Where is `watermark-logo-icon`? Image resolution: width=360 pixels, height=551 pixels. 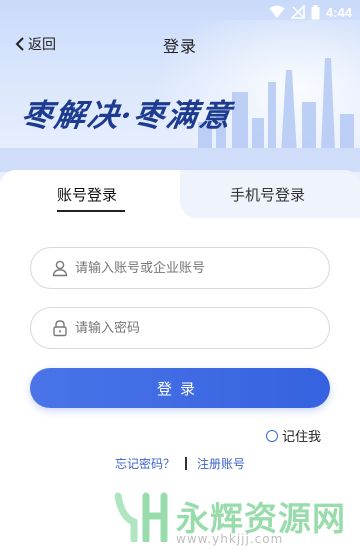 watermark-logo-icon is located at coordinates (141, 517).